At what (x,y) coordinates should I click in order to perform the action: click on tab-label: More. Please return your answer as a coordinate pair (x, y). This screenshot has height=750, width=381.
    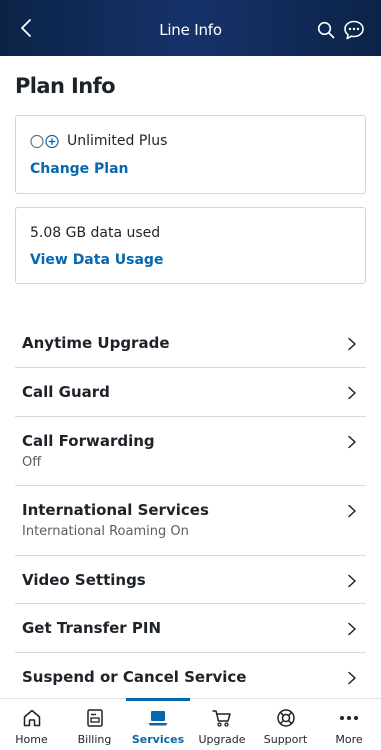
    Looking at the image, I should click on (349, 739).